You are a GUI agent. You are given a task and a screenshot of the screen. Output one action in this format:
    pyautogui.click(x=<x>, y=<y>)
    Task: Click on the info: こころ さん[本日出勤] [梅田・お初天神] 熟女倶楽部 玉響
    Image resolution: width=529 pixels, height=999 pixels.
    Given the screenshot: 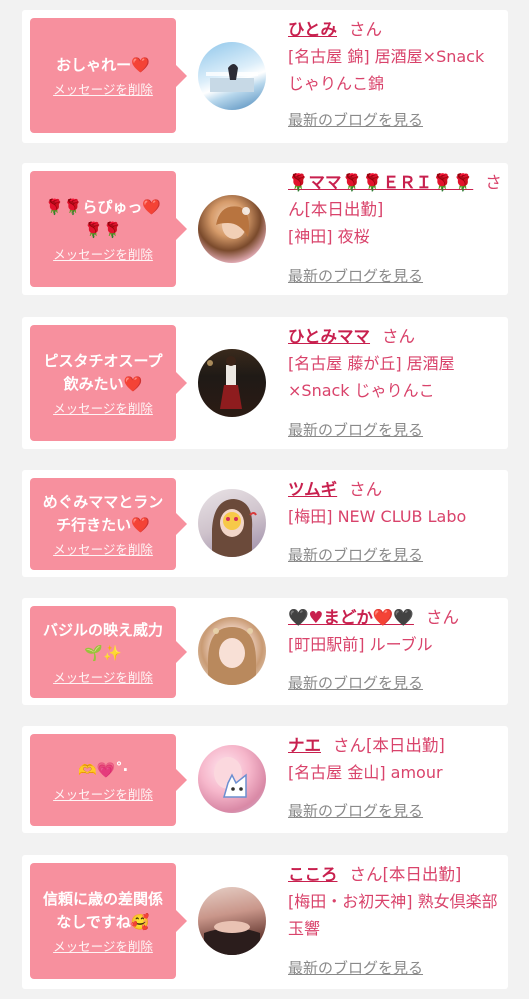 What is the action you would take?
    pyautogui.click(x=395, y=901)
    